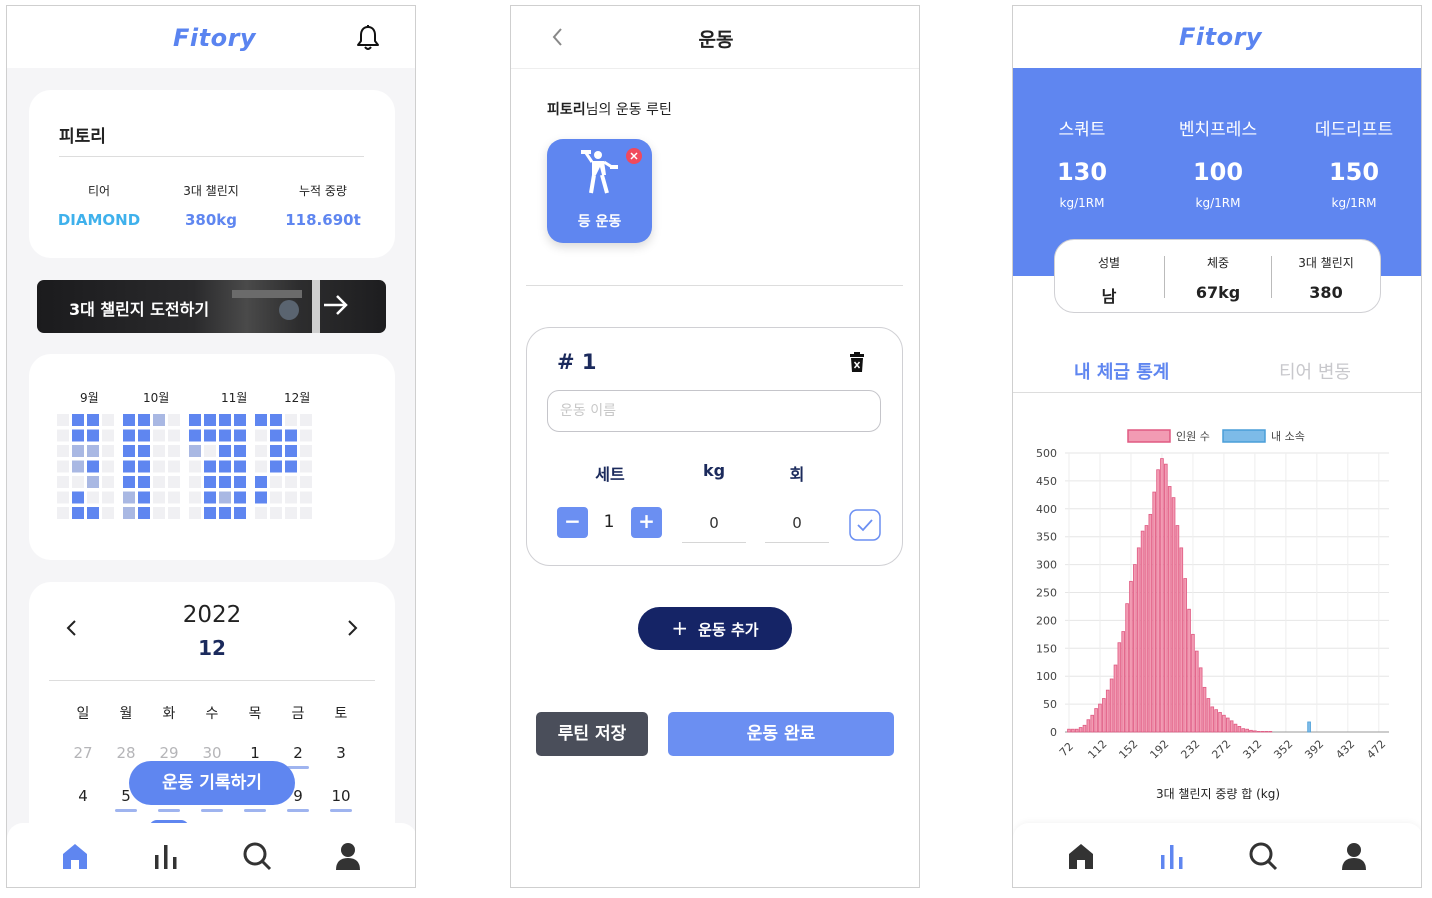 This screenshot has height=898, width=1432. I want to click on chevron-left-icon, so click(72, 628).